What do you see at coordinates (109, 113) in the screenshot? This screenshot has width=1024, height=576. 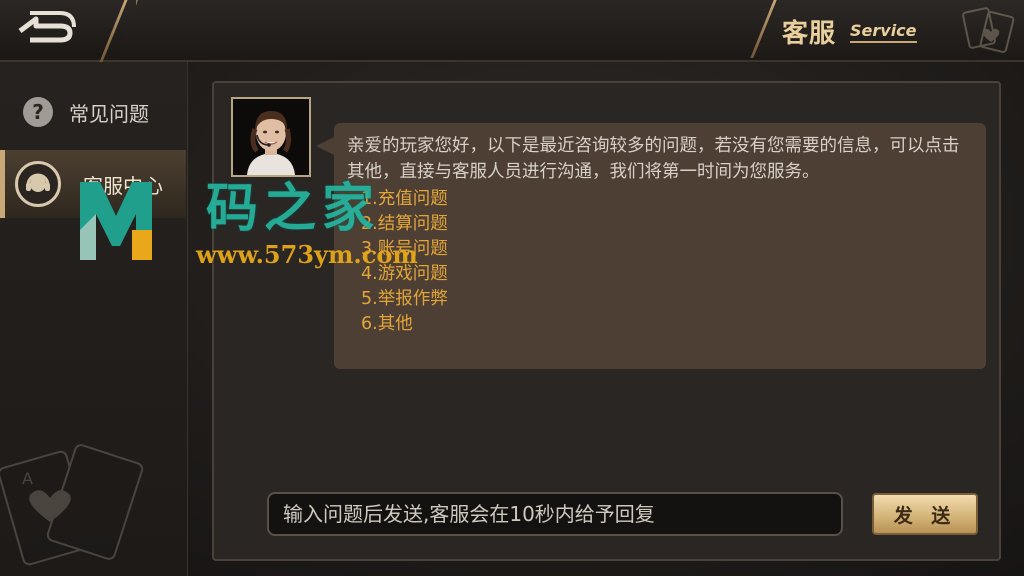 I see `sidebar-item-label: 常见问题` at bounding box center [109, 113].